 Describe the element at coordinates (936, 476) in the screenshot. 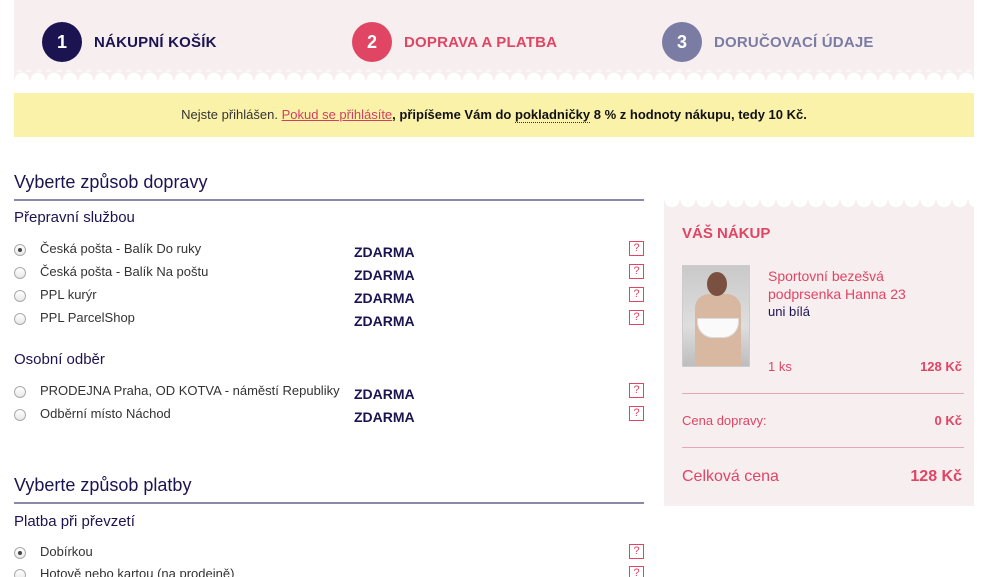

I see `total-value: 128 Kč` at that location.